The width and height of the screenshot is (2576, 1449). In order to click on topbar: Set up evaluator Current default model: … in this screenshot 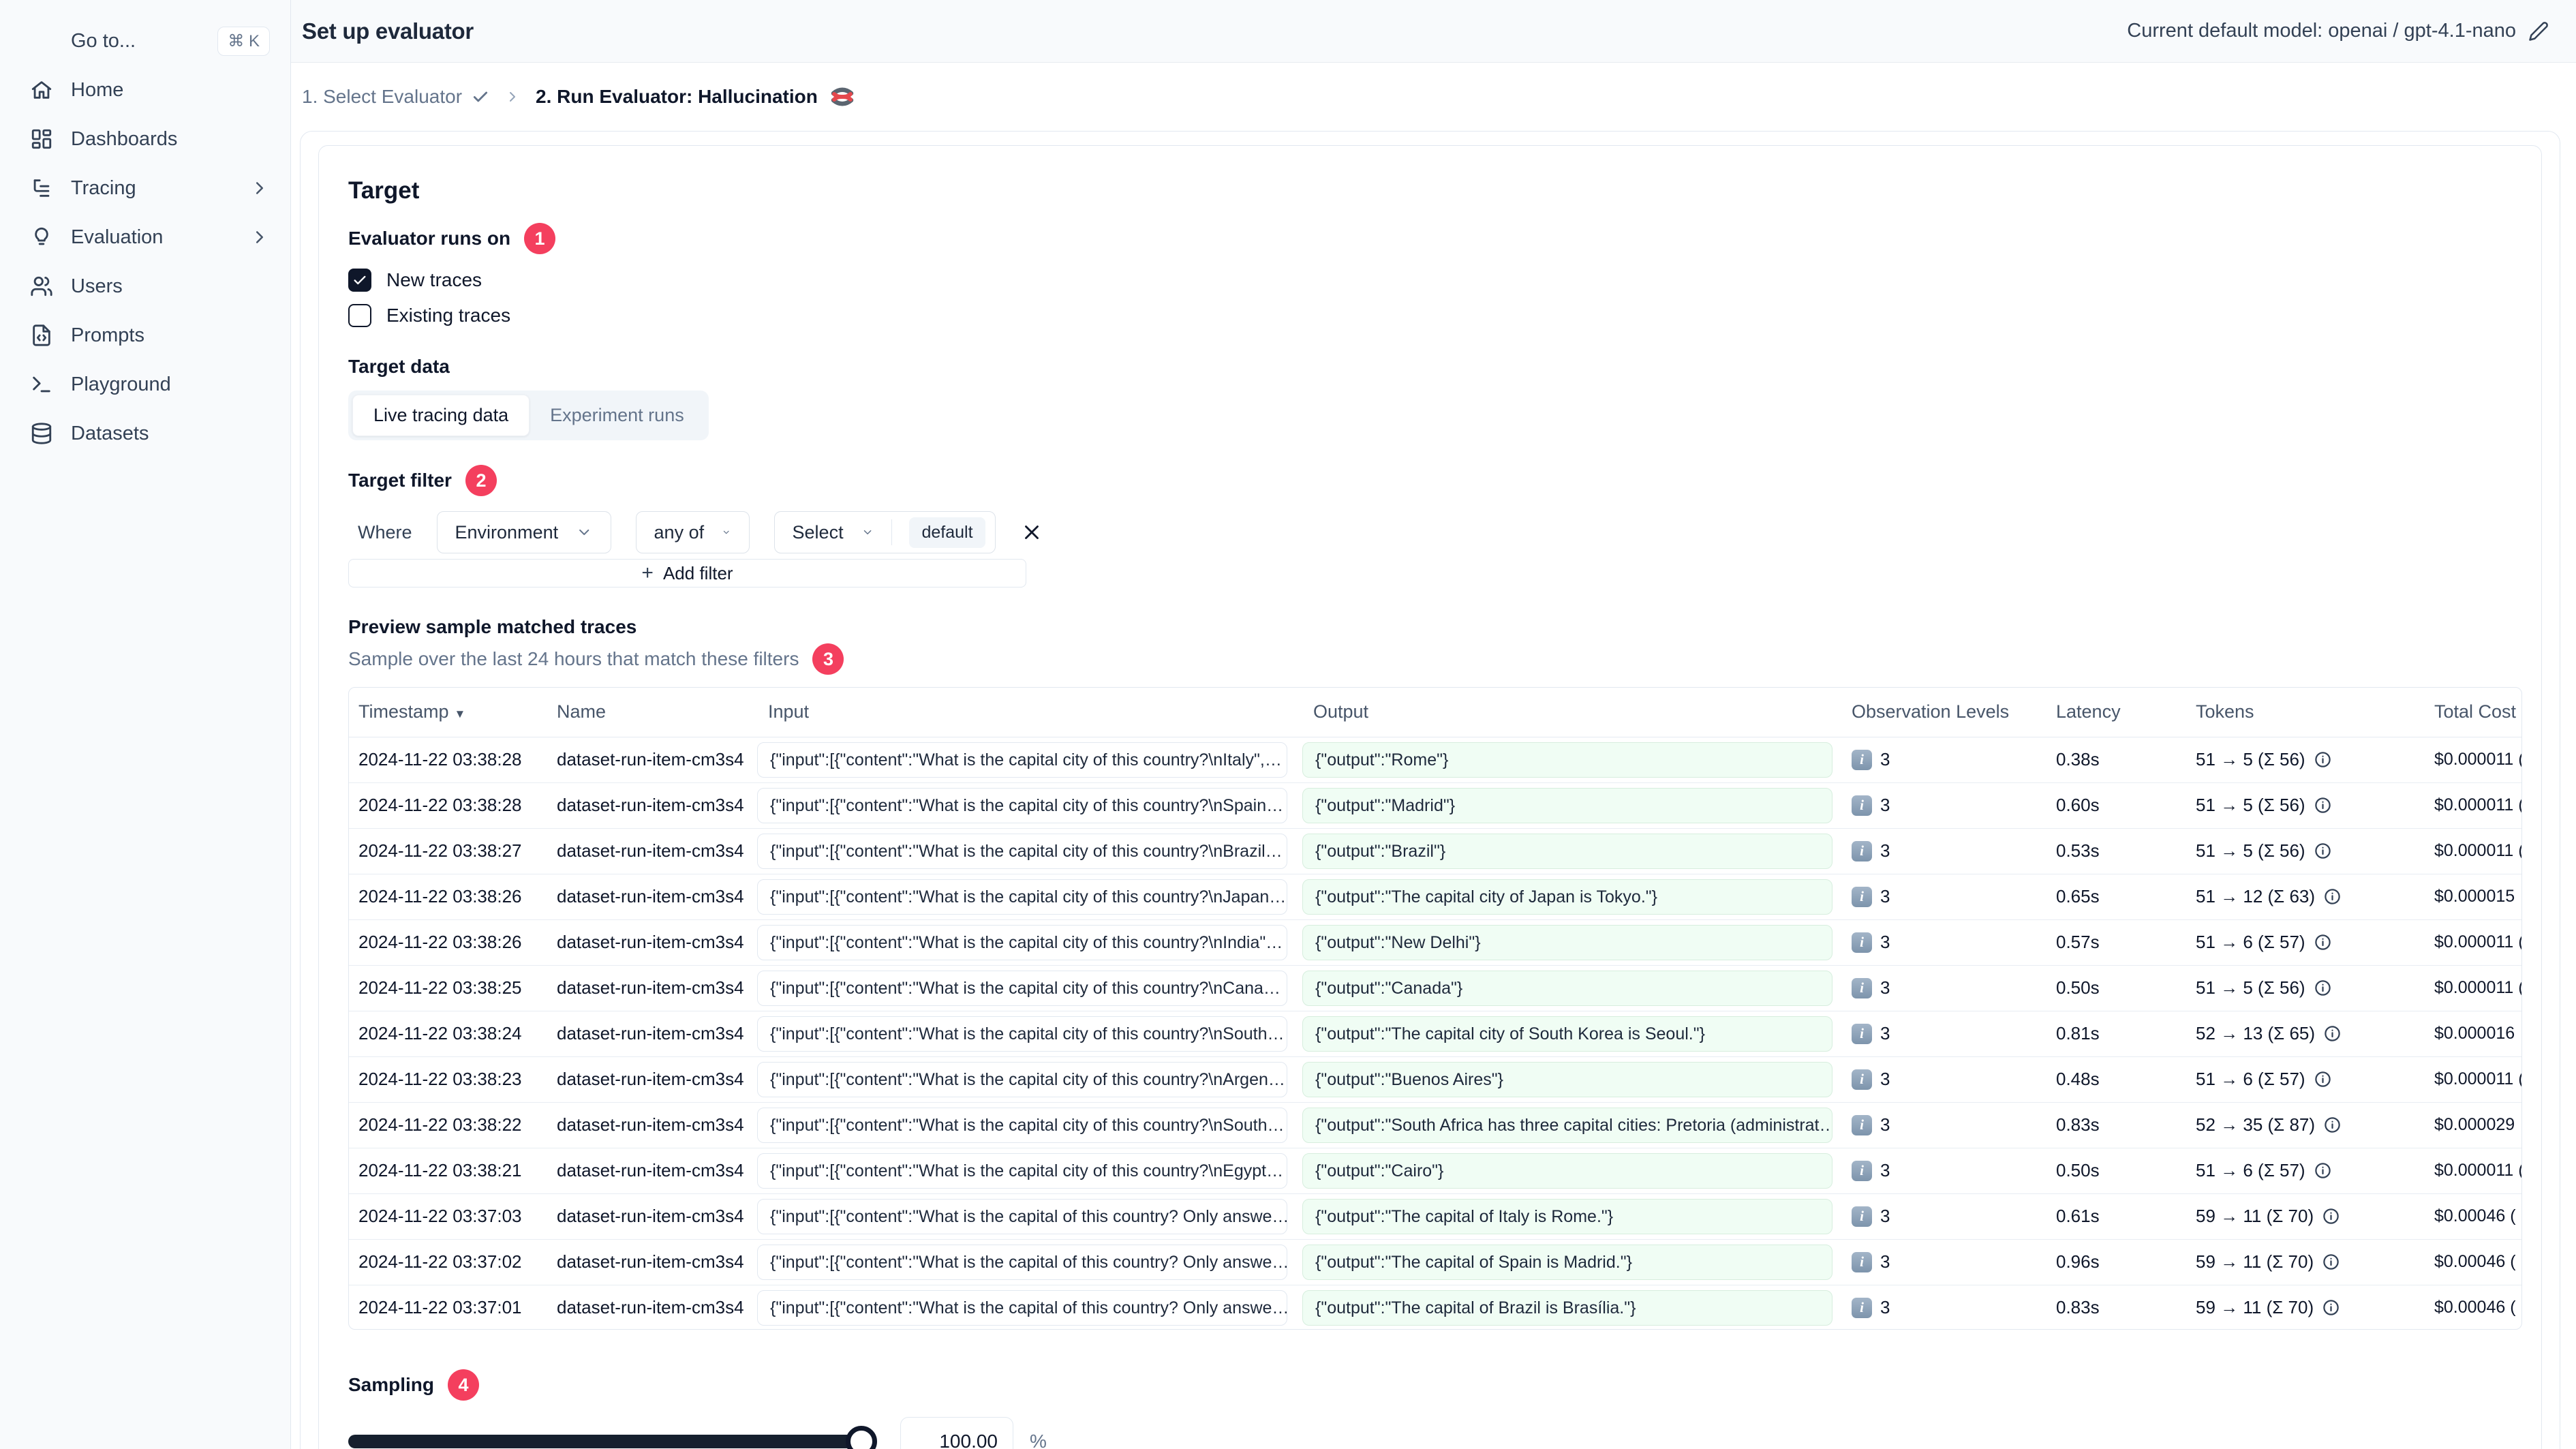, I will do `click(1434, 32)`.